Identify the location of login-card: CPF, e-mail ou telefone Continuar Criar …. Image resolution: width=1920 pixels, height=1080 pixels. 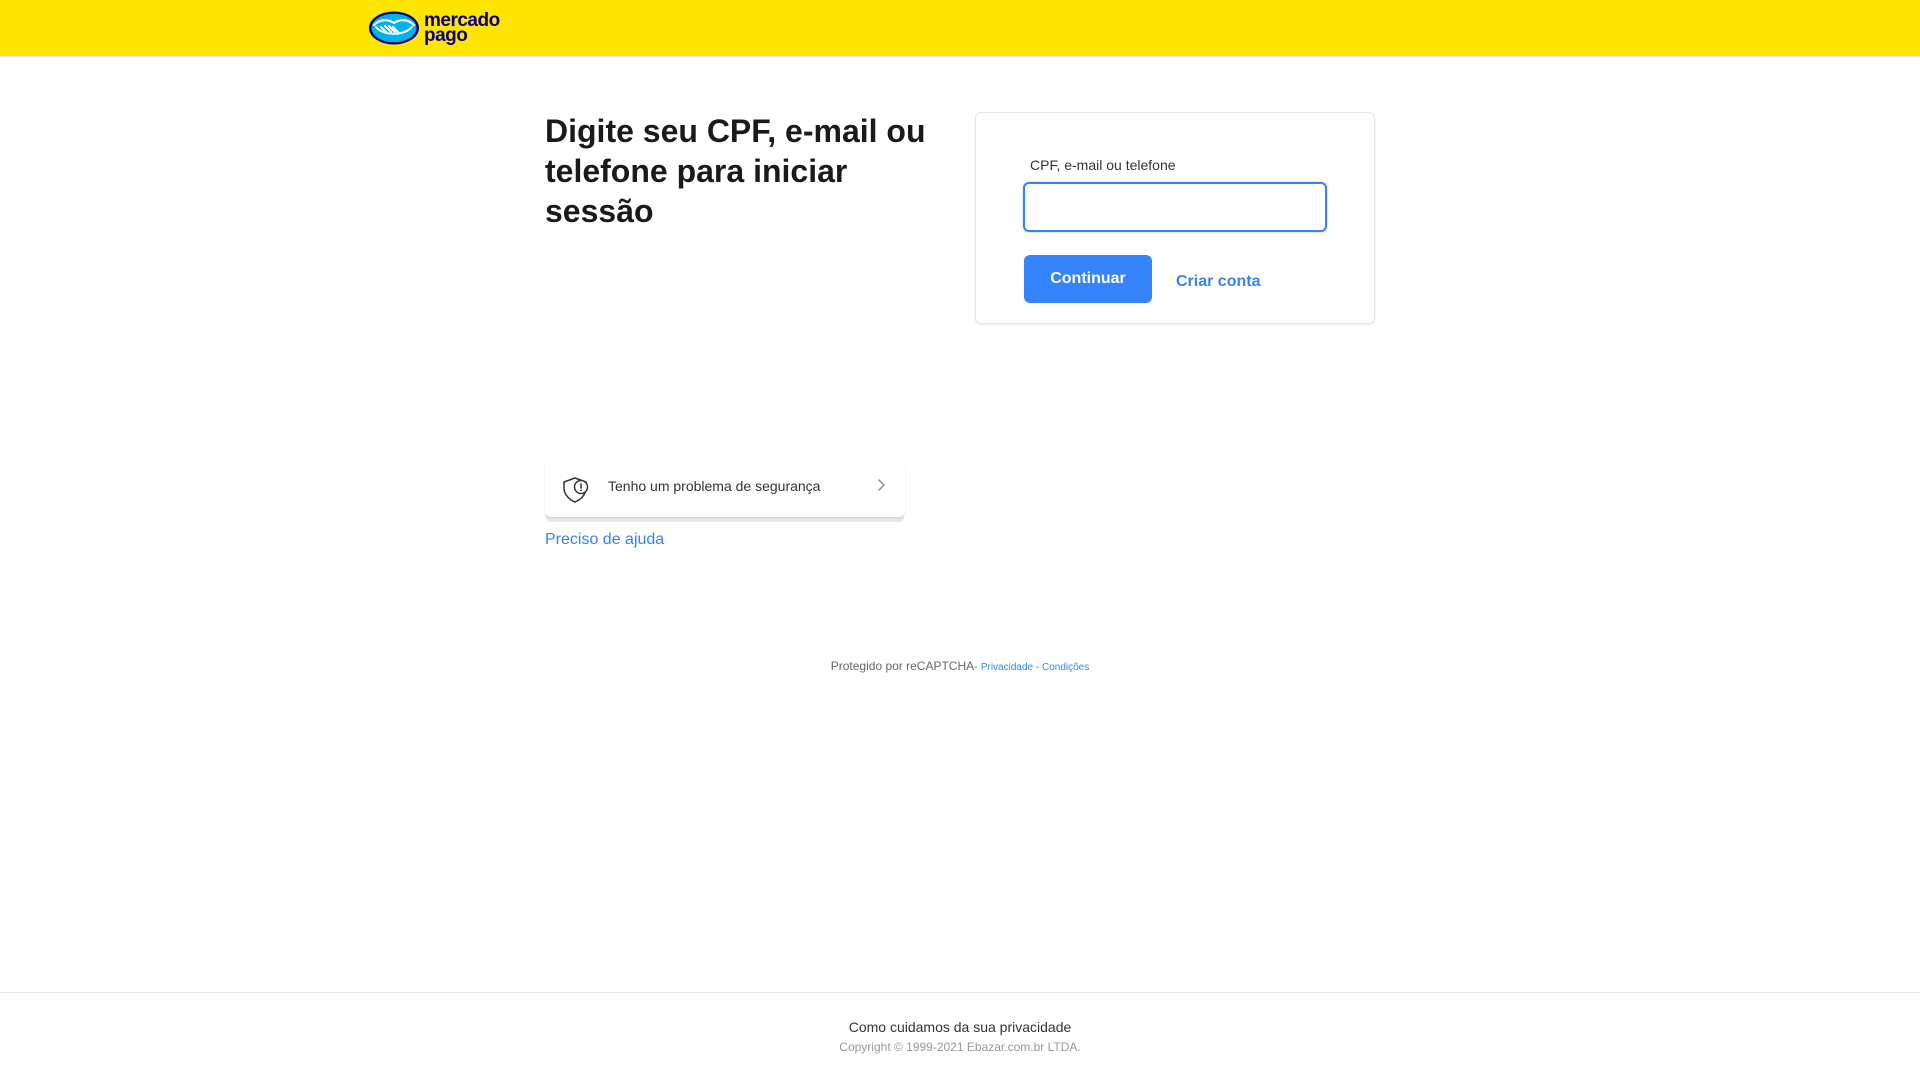
(1175, 218).